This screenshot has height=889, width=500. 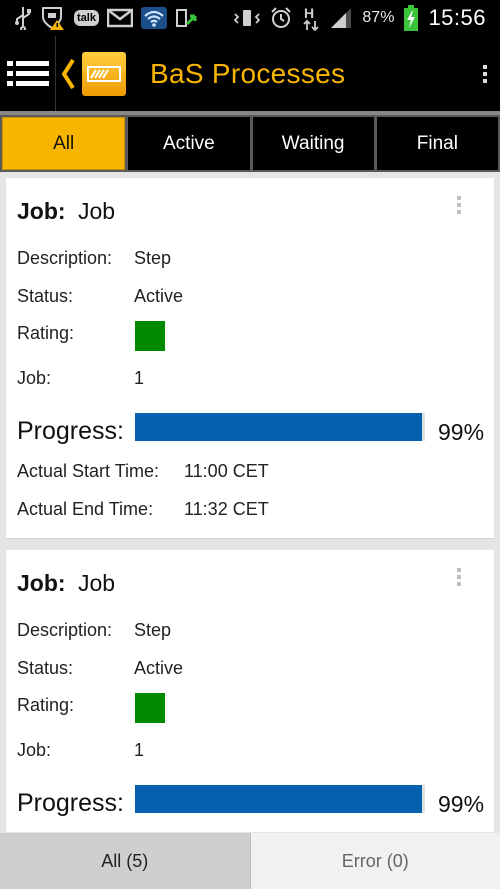 I want to click on usb-icon, so click(x=23, y=18).